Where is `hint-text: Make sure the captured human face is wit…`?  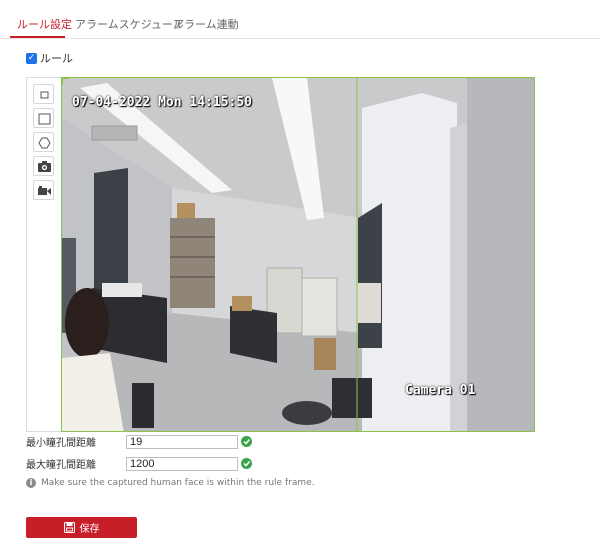
hint-text: Make sure the captured human face is wit… is located at coordinates (178, 483).